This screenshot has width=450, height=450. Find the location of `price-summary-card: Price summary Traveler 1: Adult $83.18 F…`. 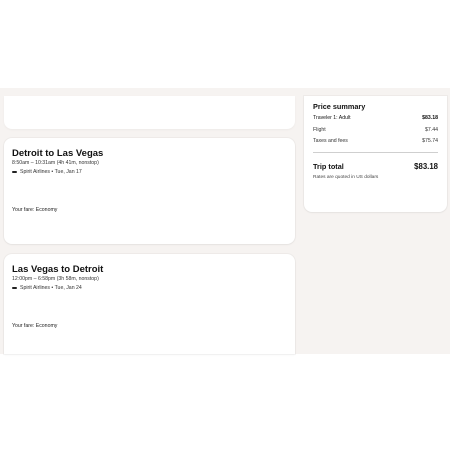

price-summary-card: Price summary Traveler 1: Adult $83.18 F… is located at coordinates (375, 154).